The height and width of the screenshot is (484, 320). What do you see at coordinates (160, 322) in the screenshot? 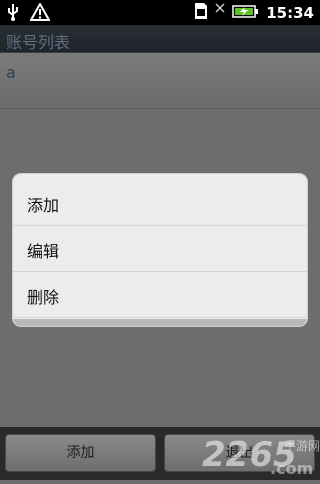
I see `menu-footer` at bounding box center [160, 322].